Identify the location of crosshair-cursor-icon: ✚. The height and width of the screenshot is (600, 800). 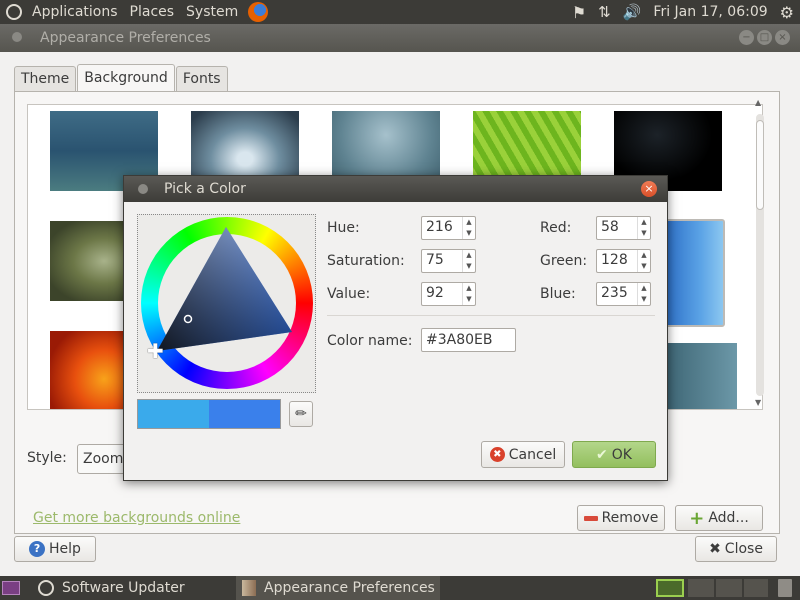
(155, 351).